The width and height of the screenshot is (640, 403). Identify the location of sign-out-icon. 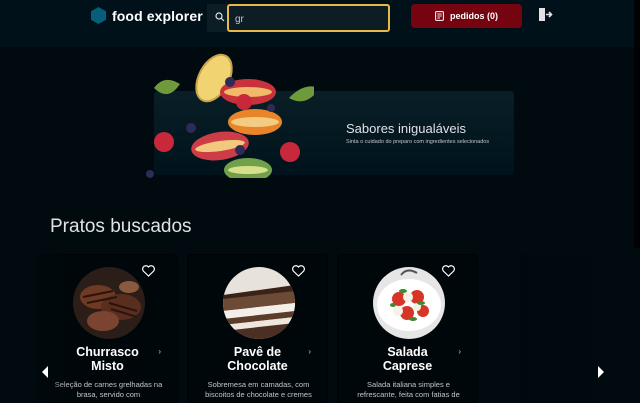
(545, 14).